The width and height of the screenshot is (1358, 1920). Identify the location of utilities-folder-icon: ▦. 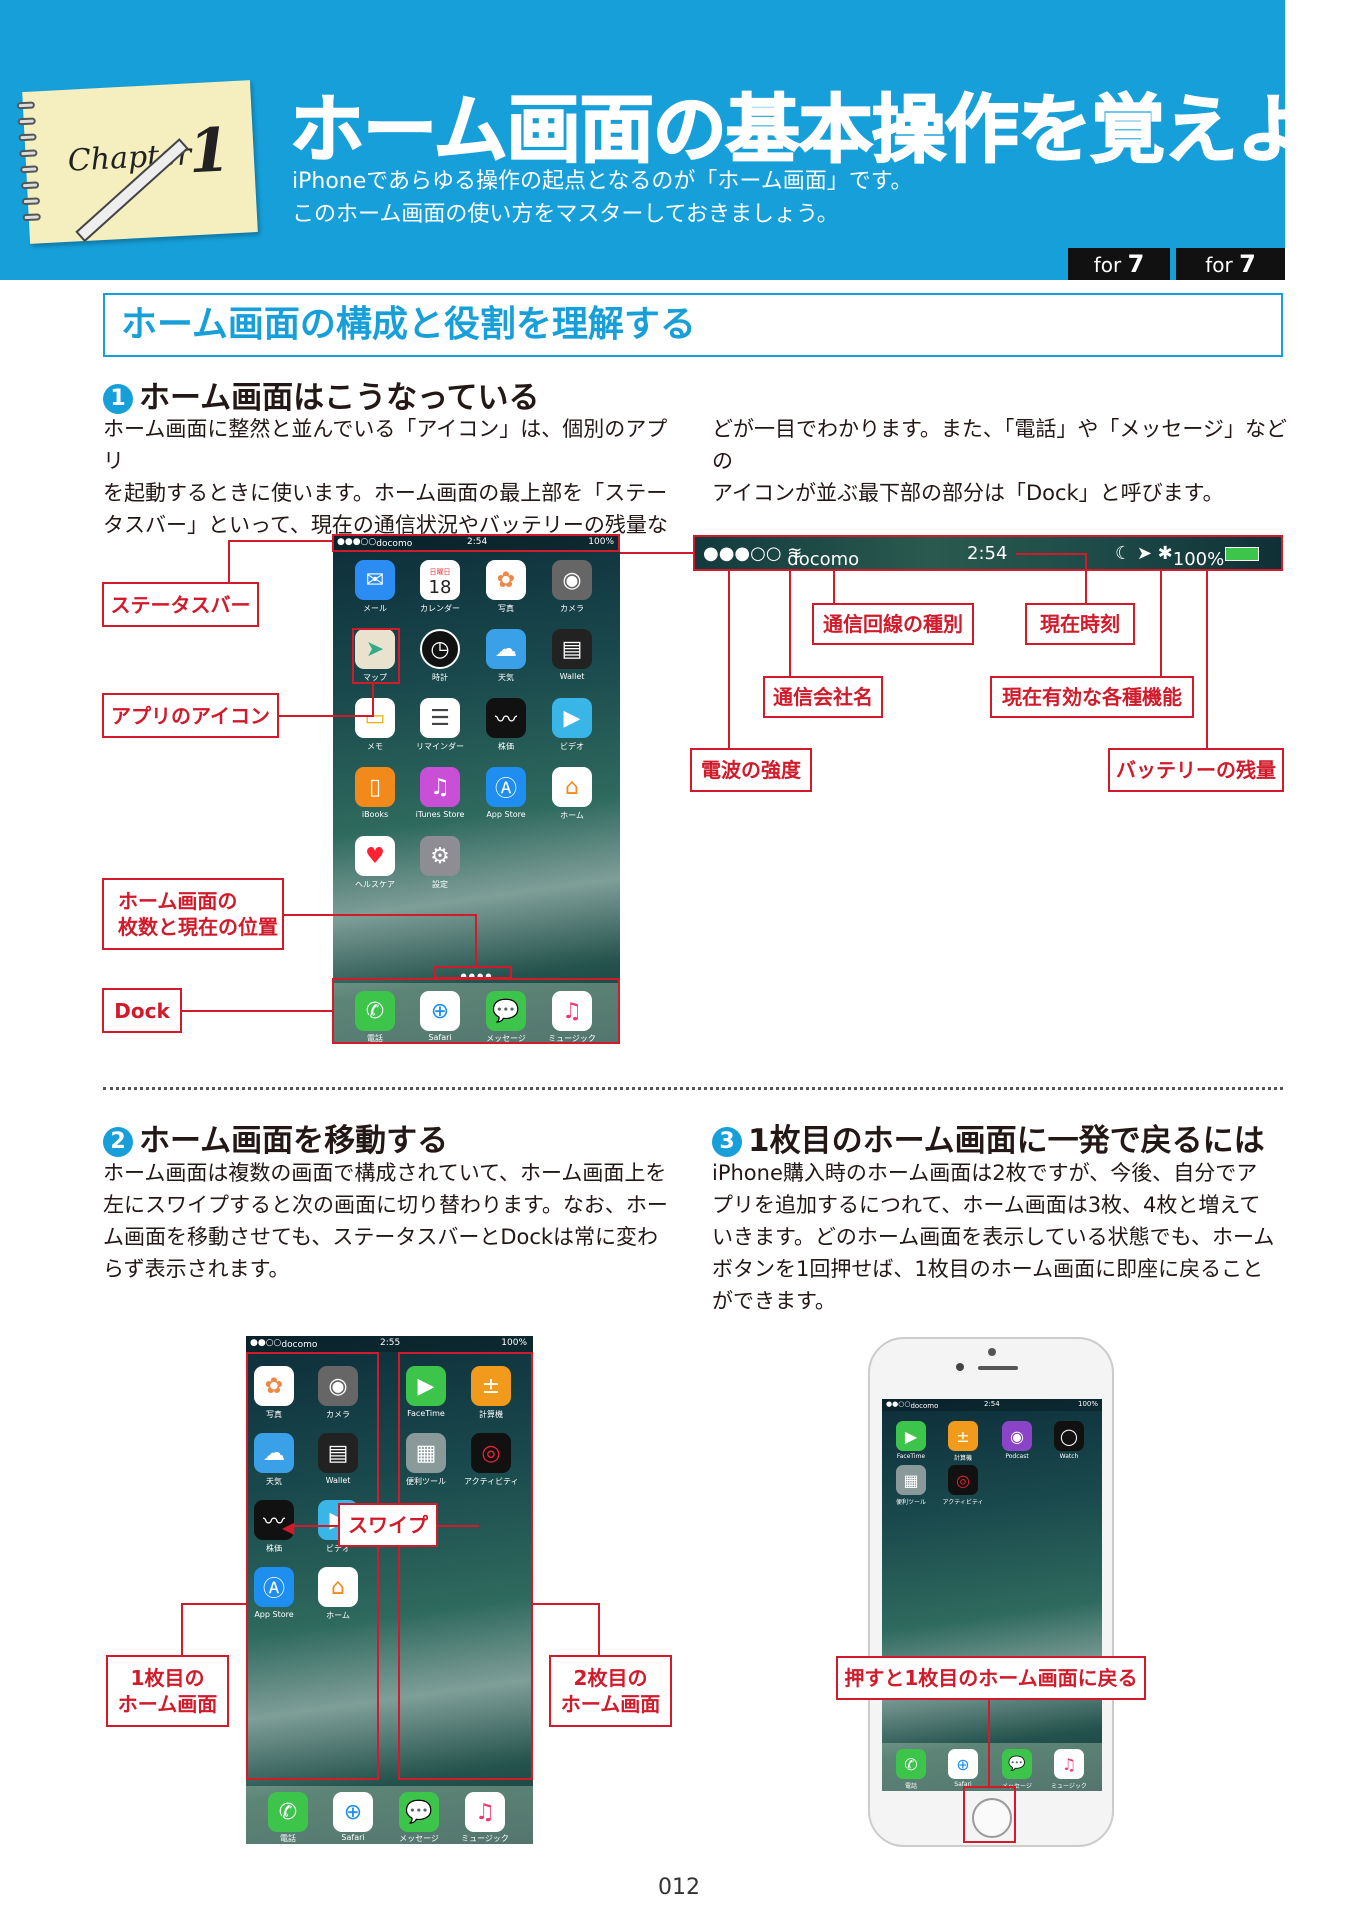
(911, 1480).